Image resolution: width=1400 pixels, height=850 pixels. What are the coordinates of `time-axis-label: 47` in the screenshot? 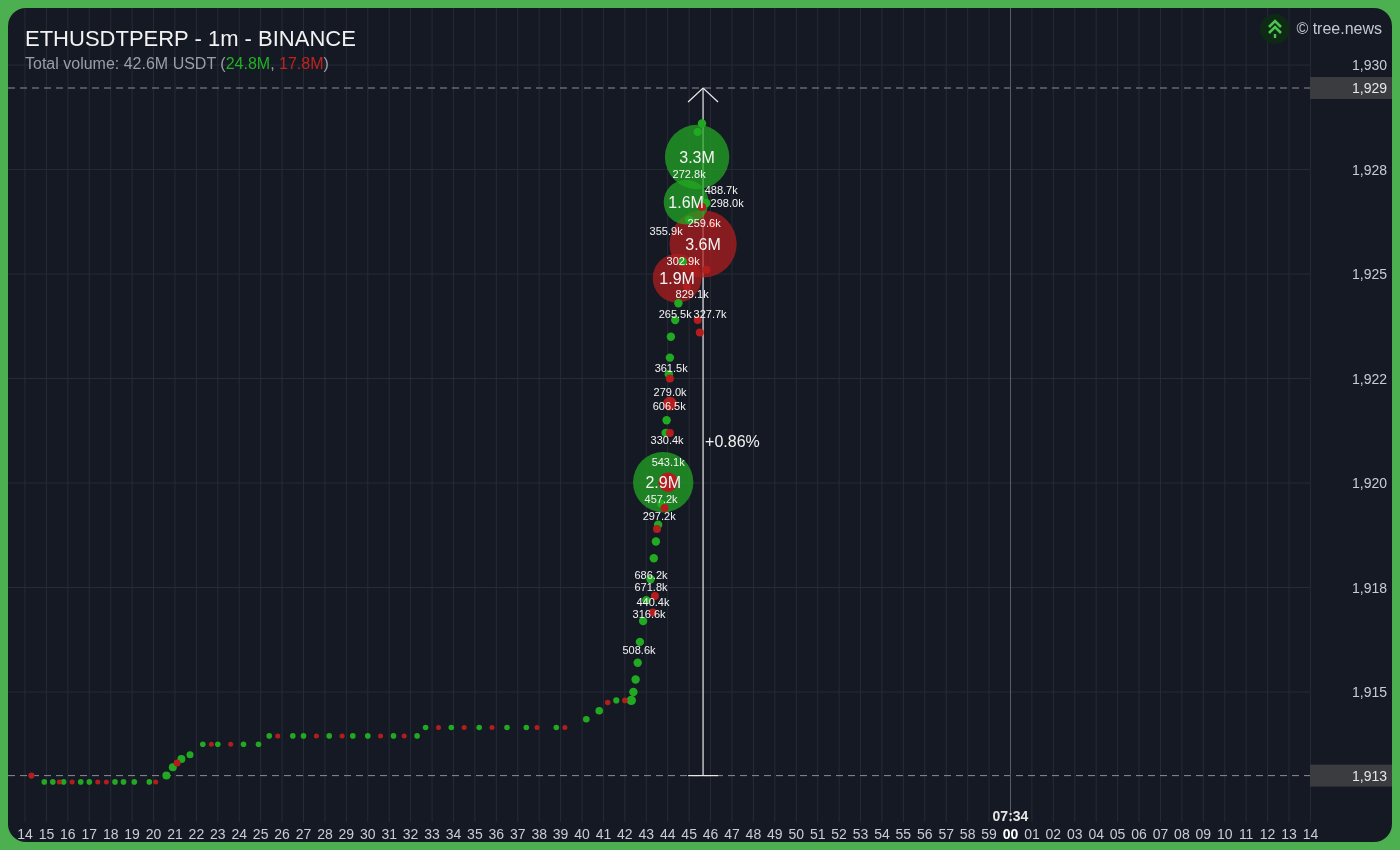 It's located at (732, 834).